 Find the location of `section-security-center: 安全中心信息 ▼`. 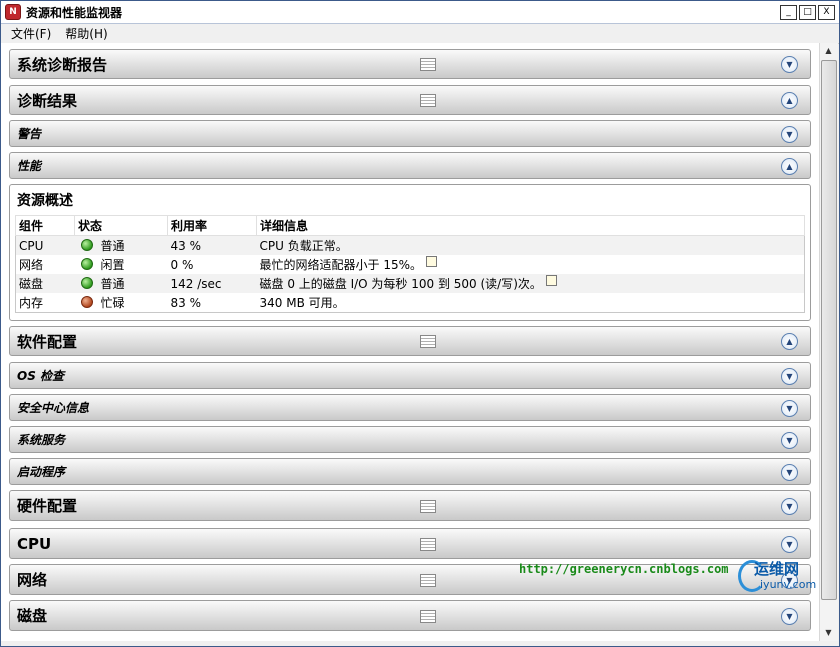

section-security-center: 安全中心信息 ▼ is located at coordinates (410, 407).